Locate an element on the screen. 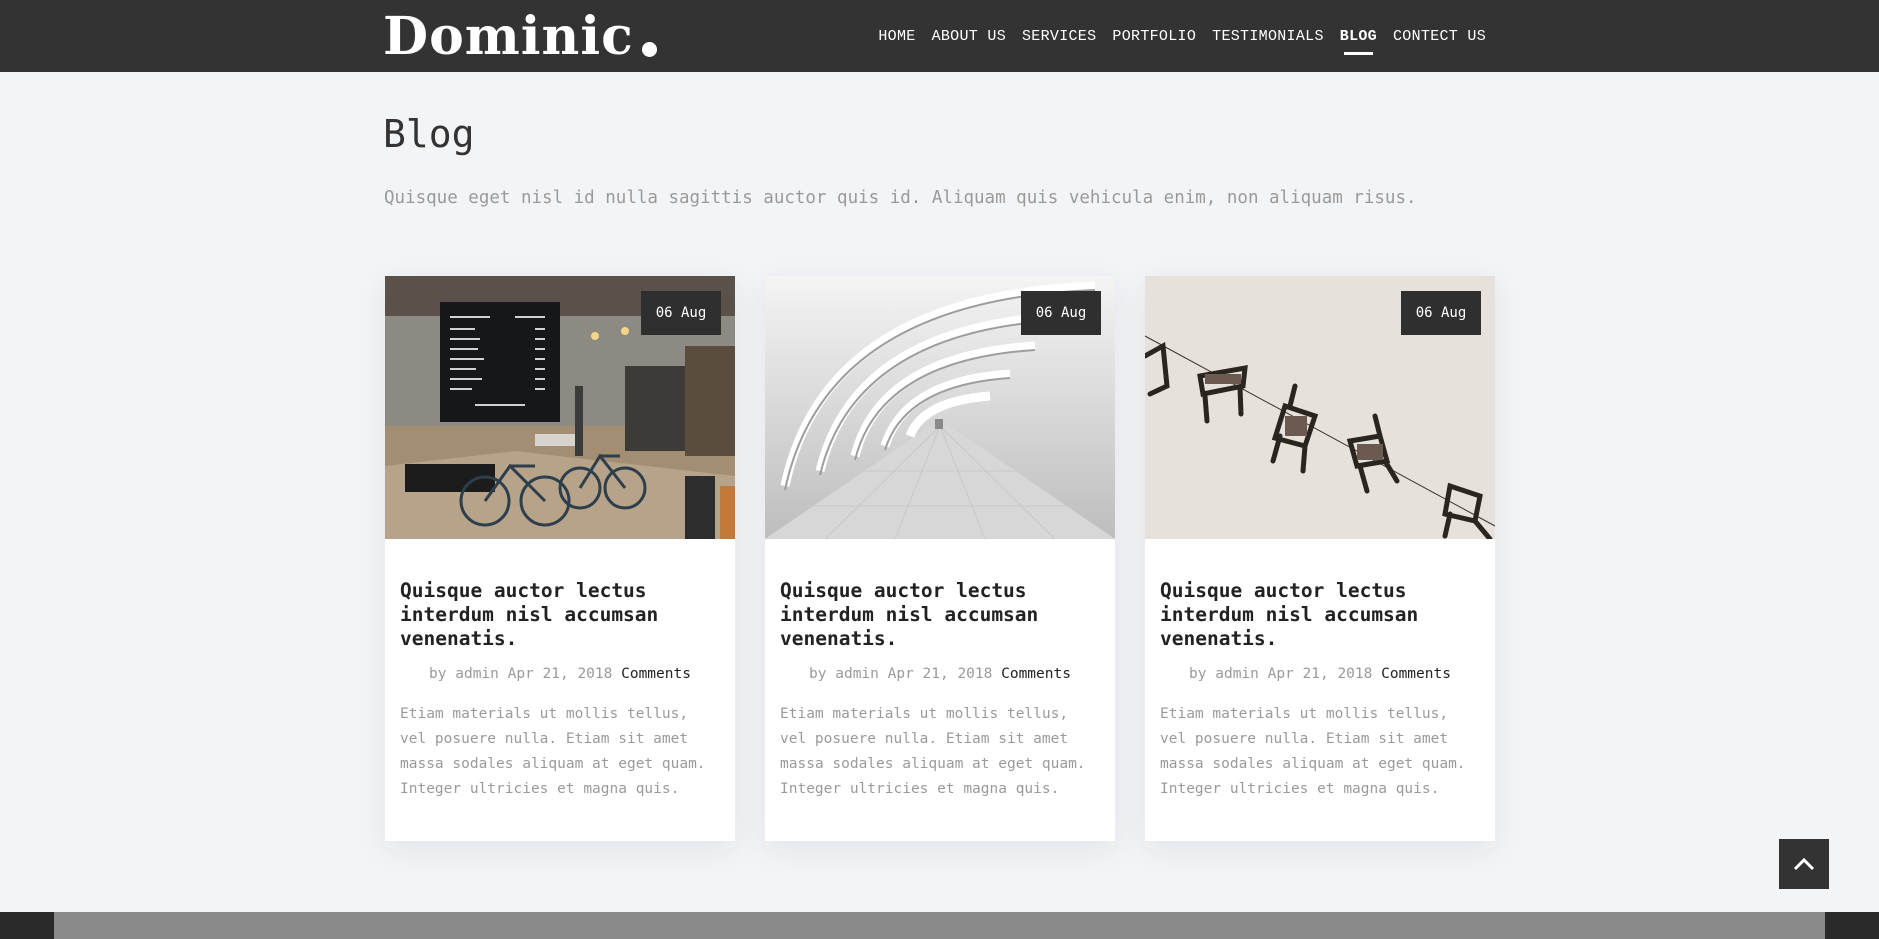 The height and width of the screenshot is (939, 1879). nav-link-blog: BLOG is located at coordinates (1358, 41).